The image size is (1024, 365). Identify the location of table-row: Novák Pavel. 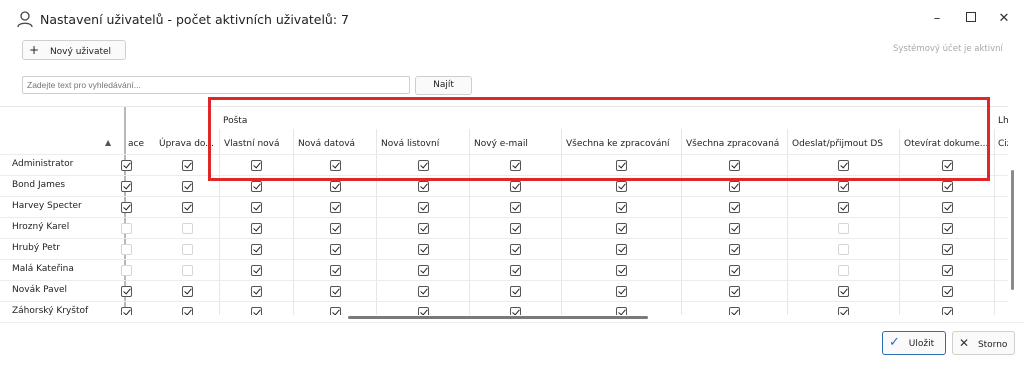
(504, 291).